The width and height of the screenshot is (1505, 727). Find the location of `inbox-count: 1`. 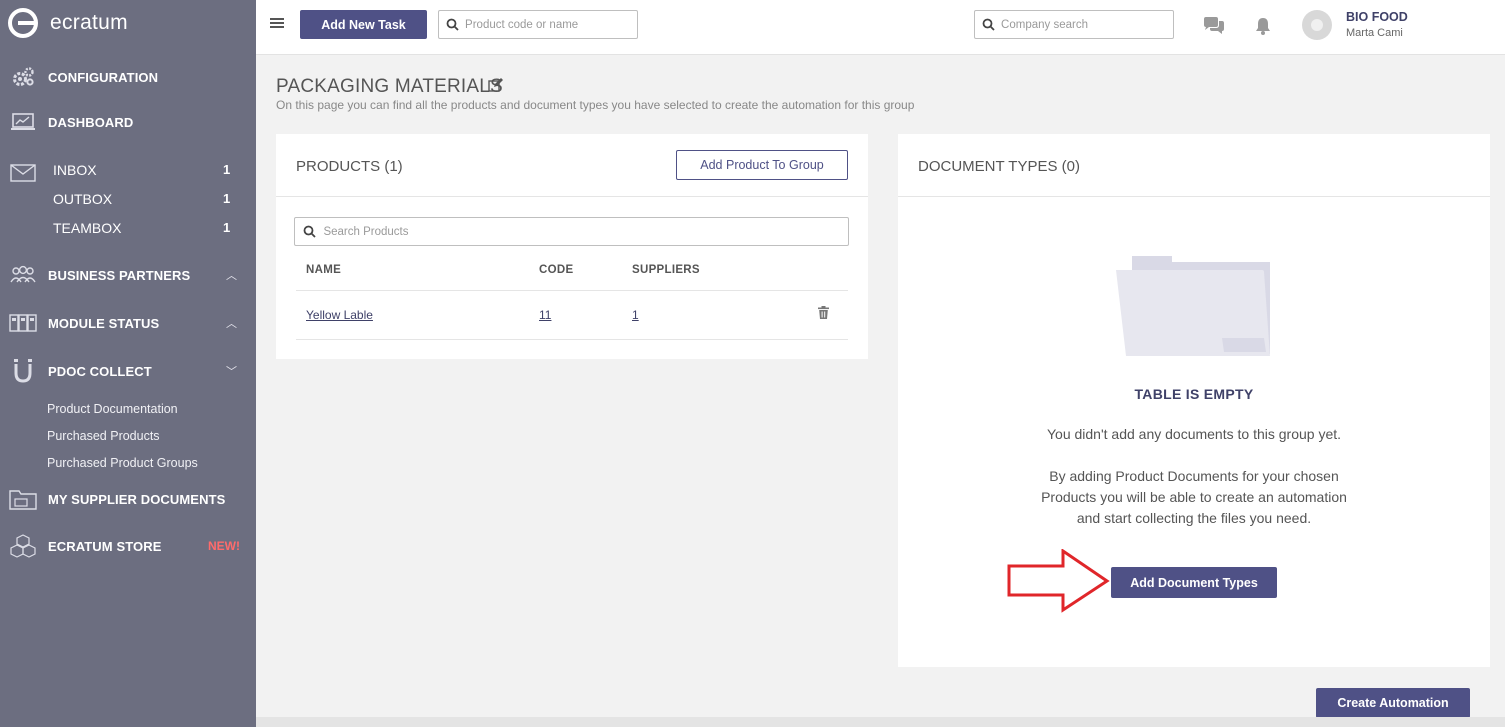

inbox-count: 1 is located at coordinates (227, 169).